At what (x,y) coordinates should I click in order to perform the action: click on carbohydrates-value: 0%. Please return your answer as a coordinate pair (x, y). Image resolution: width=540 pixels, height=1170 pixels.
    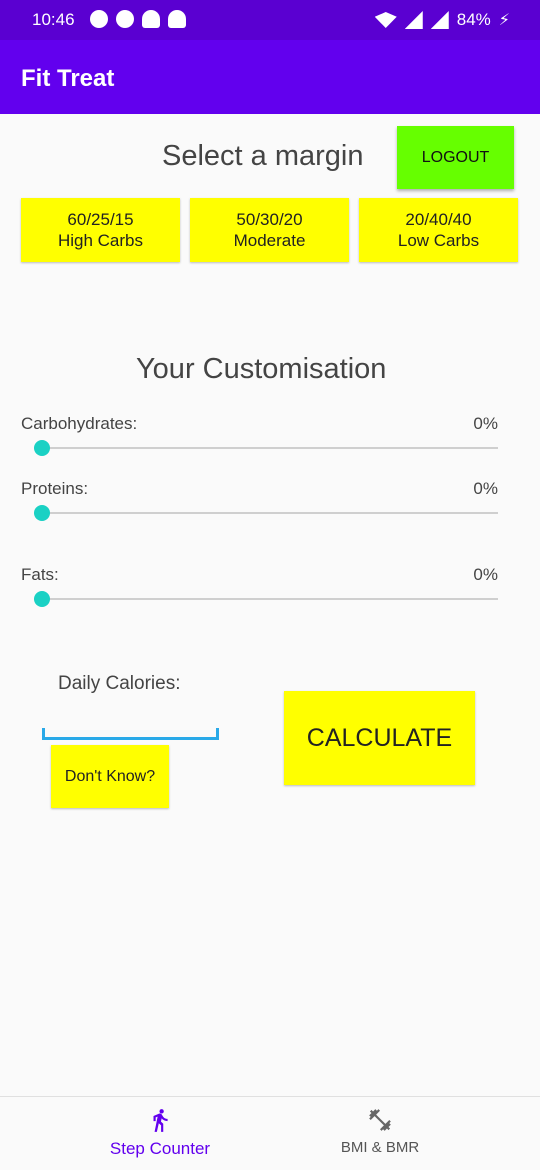
    Looking at the image, I should click on (485, 423).